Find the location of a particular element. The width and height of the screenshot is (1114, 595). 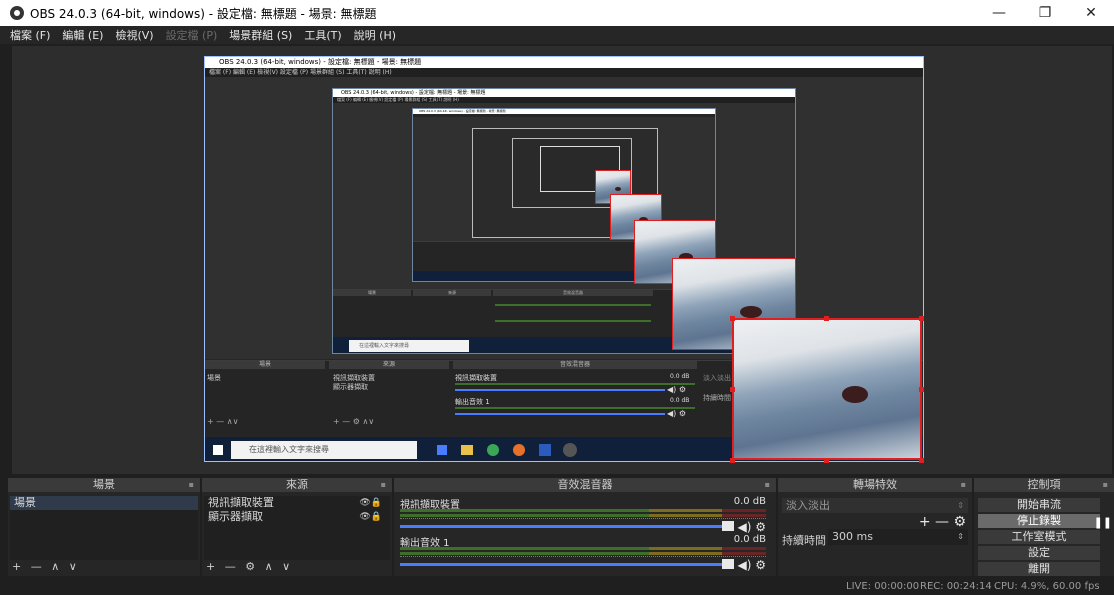

menu-tools: 工具(T) is located at coordinates (322, 35).